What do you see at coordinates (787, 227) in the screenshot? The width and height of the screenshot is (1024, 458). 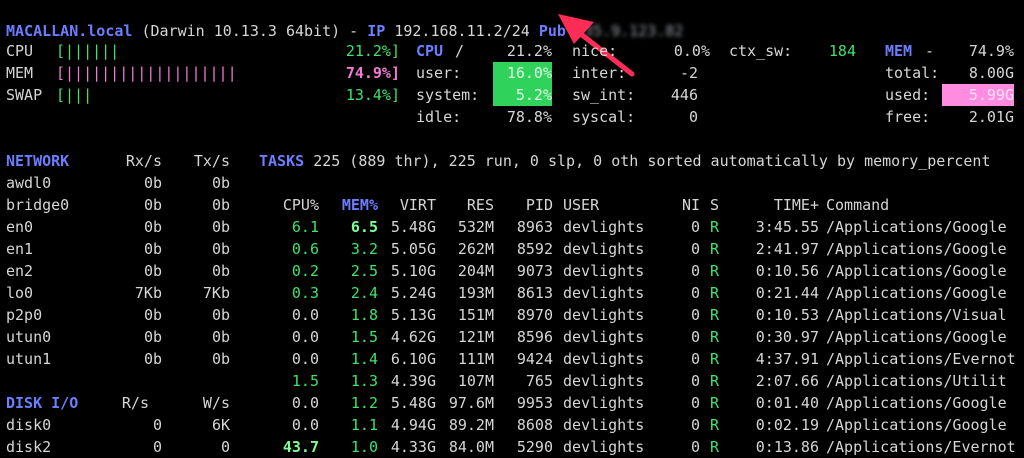 I see `proc-time: 3:45.55` at bounding box center [787, 227].